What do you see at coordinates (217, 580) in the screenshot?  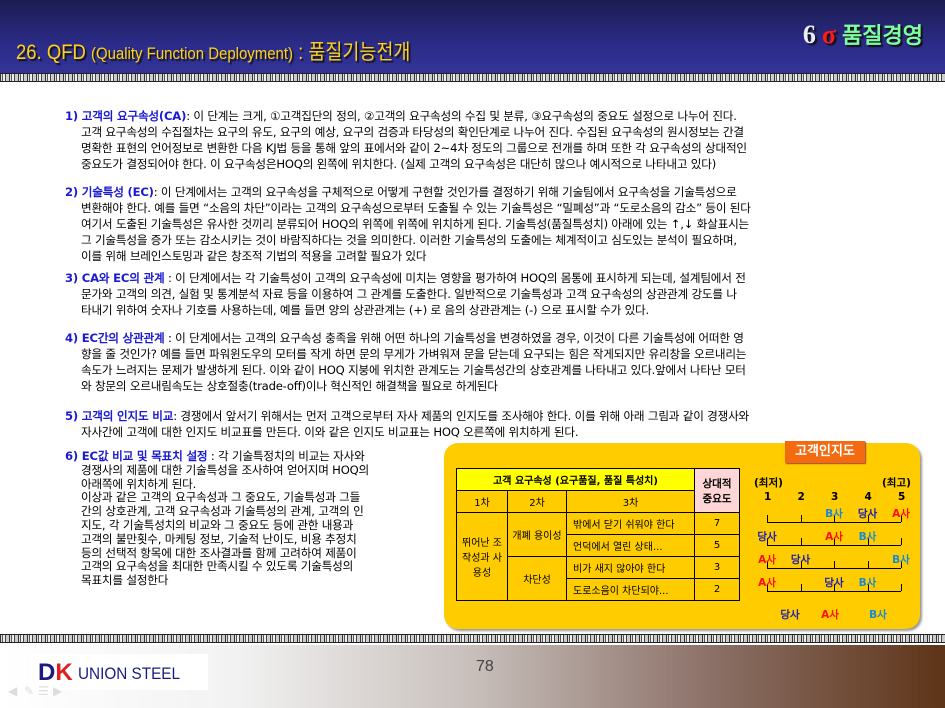 I see `paragraph-line: 목표치를 설정한다` at bounding box center [217, 580].